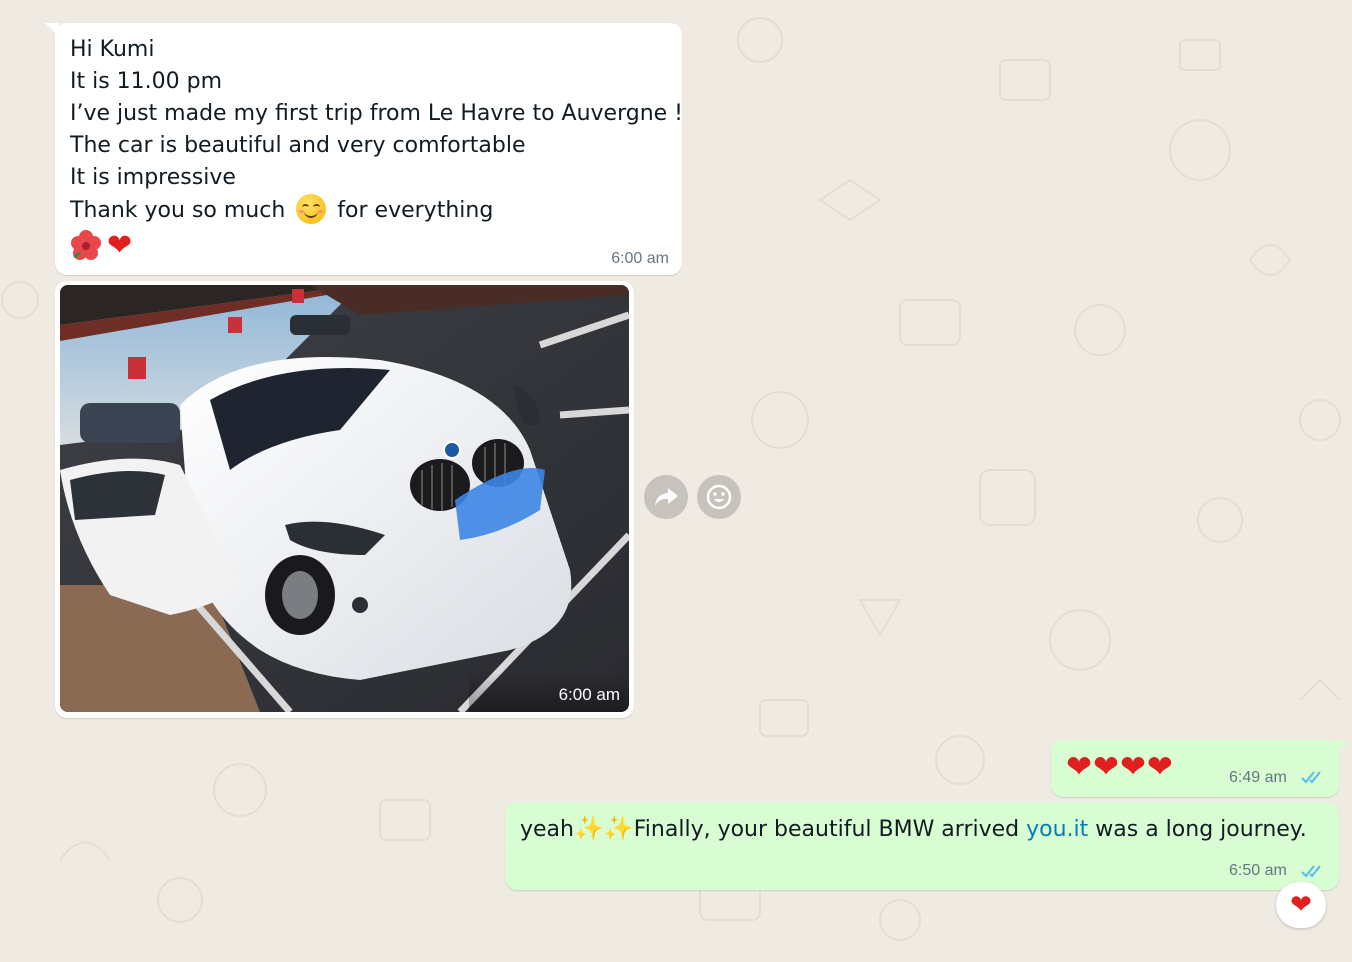 This screenshot has height=962, width=1352. I want to click on message-line: It is impressive, so click(153, 177).